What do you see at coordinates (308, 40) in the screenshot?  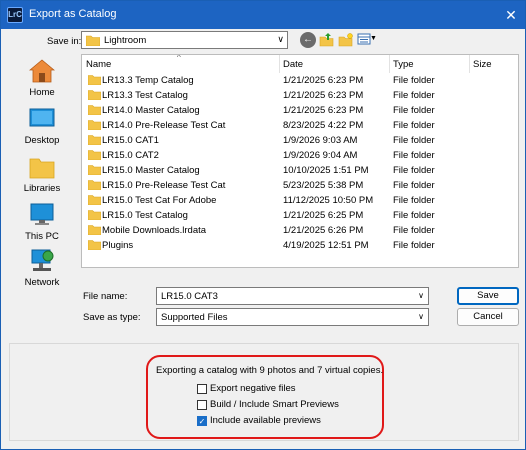 I see `back-arrow-icon: ←` at bounding box center [308, 40].